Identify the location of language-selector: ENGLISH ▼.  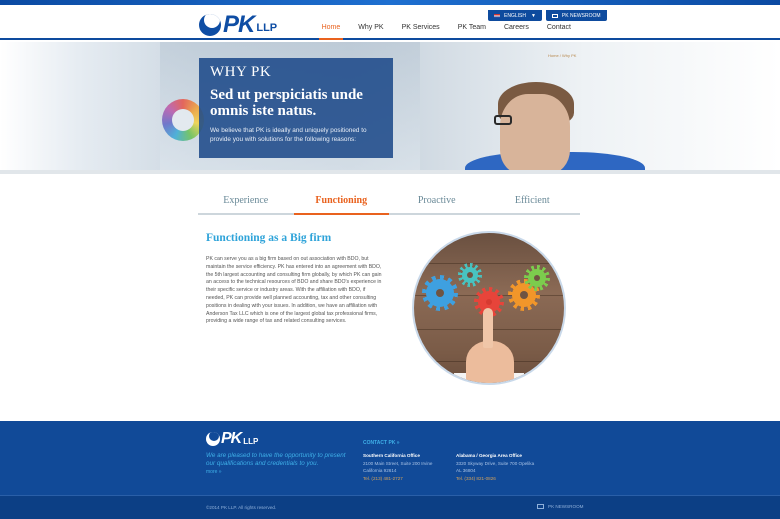
(515, 15).